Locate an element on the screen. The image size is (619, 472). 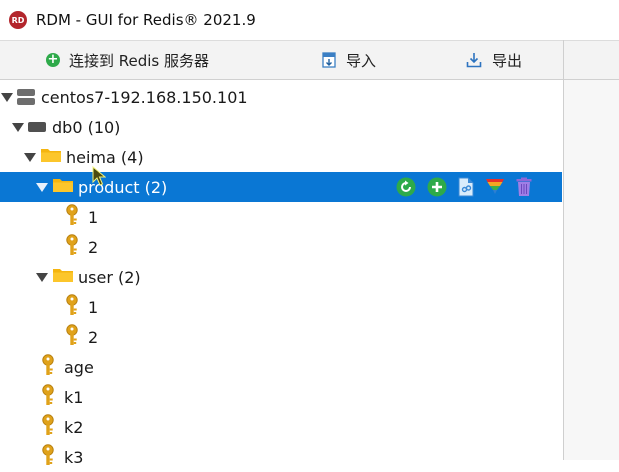
import-label: 导入 is located at coordinates (361, 60).